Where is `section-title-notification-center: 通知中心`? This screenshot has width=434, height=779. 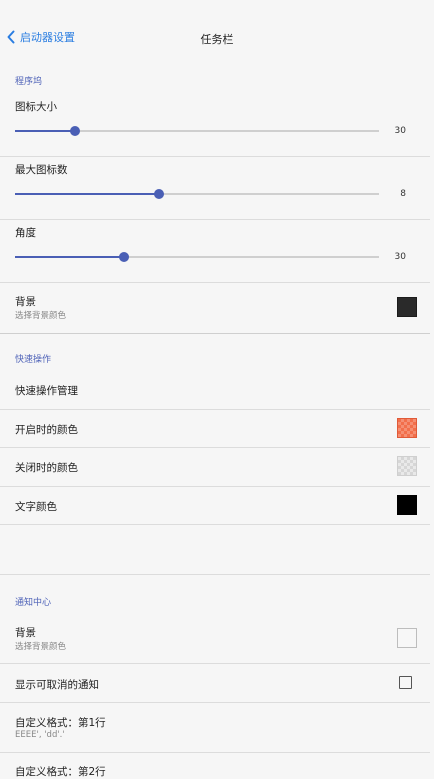
section-title-notification-center: 通知中心 is located at coordinates (33, 603).